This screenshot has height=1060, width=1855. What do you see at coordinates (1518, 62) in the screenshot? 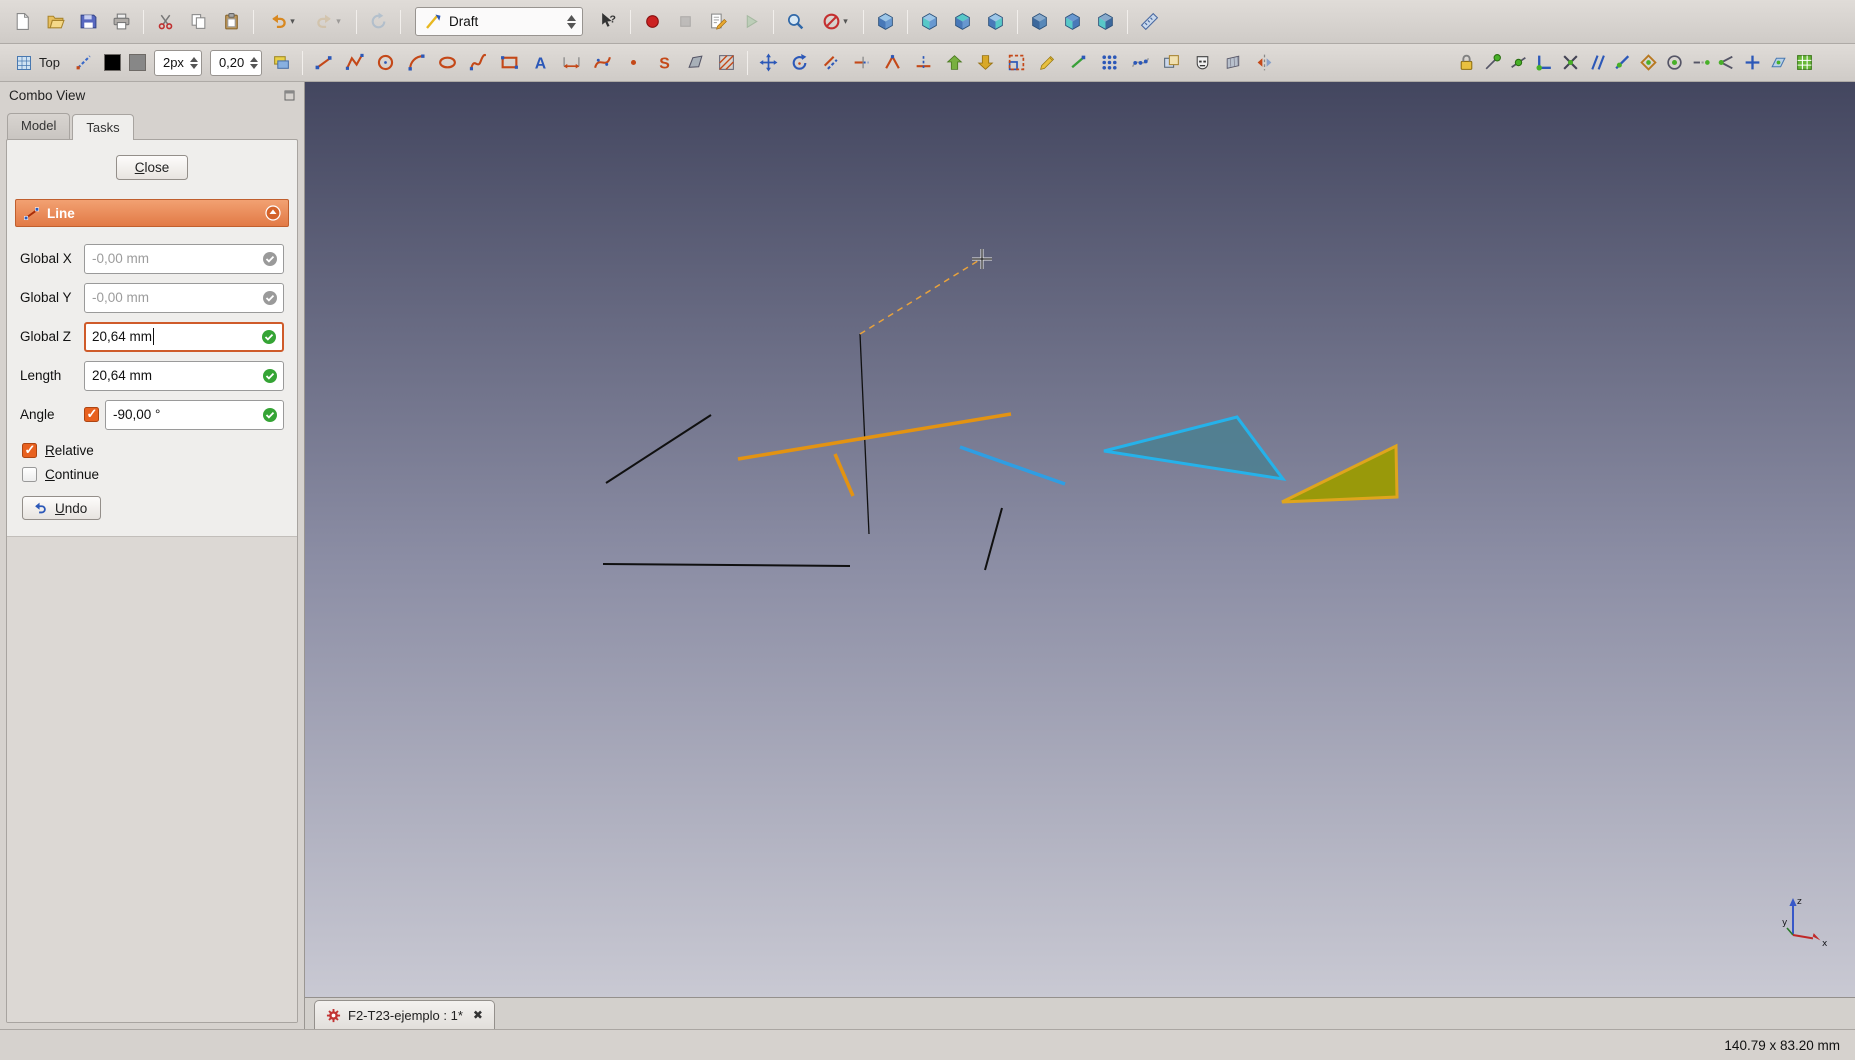
I see `snap-midpoint-button` at bounding box center [1518, 62].